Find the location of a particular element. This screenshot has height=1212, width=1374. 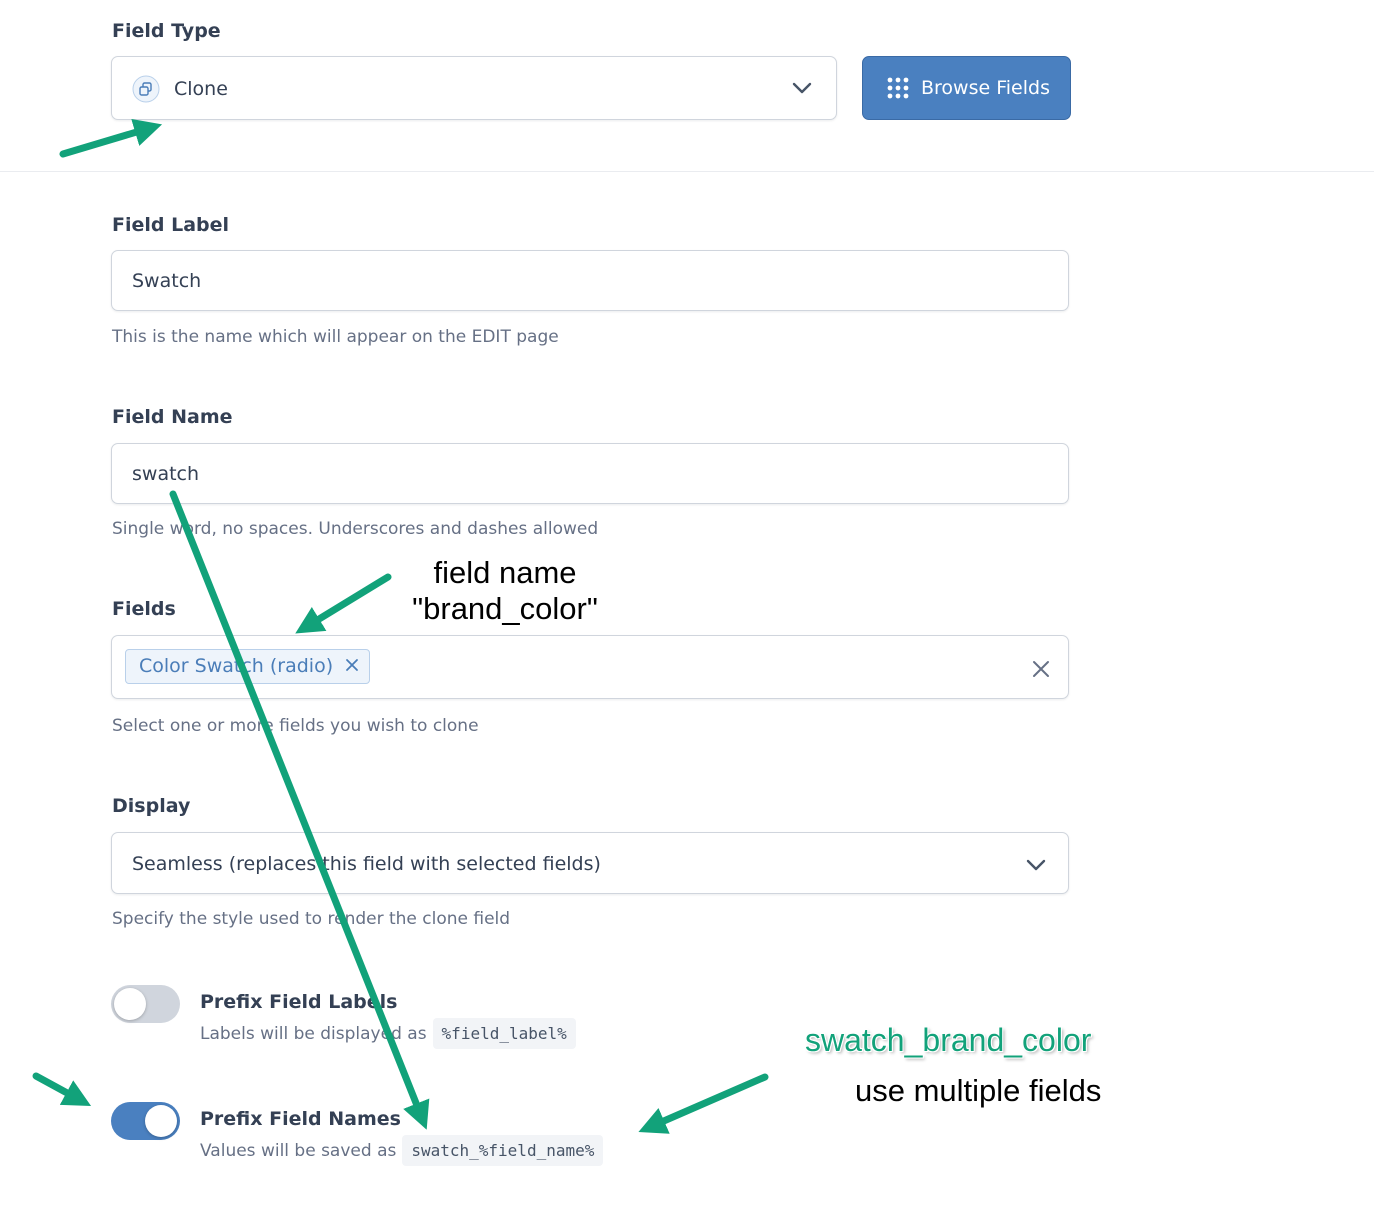

grid-icon is located at coordinates (898, 88).